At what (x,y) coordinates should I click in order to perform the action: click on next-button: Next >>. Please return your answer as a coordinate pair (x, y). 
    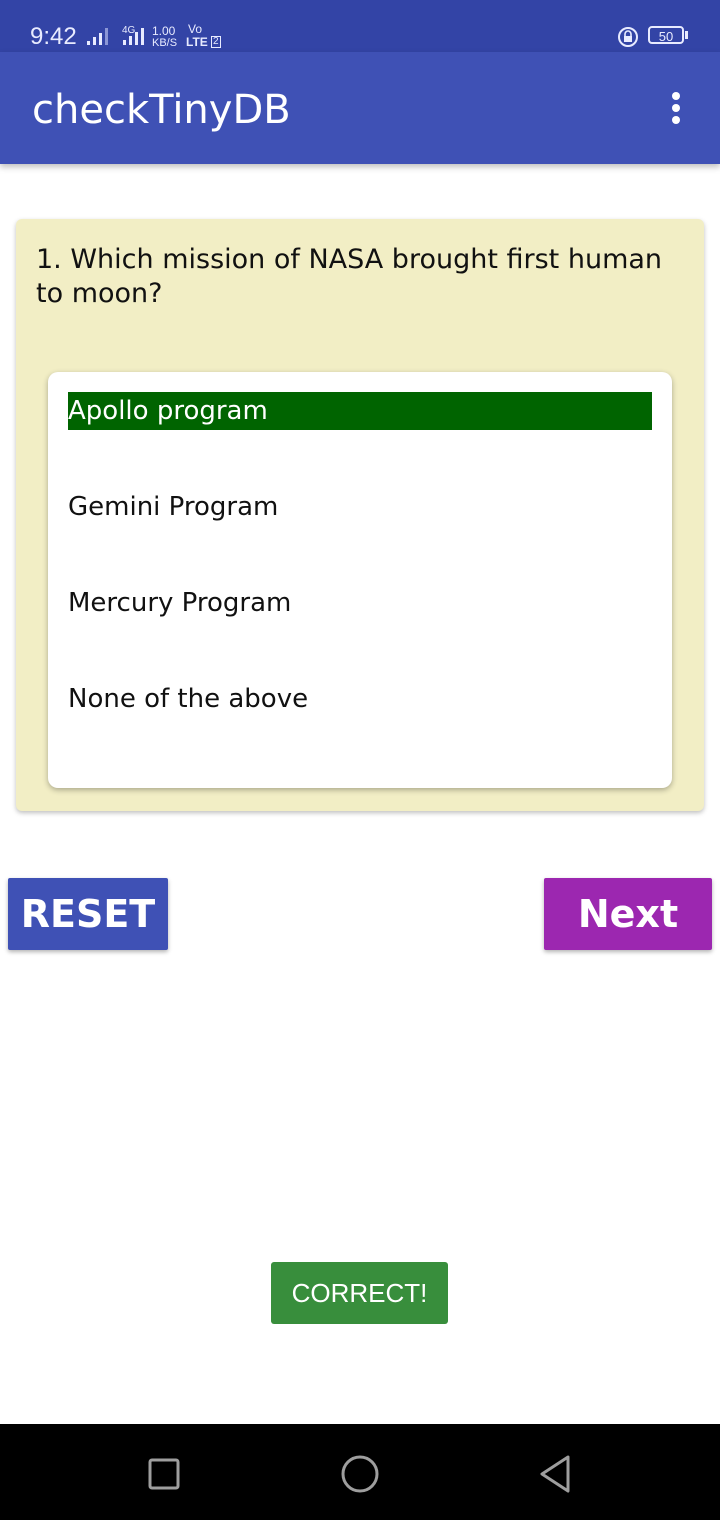
    Looking at the image, I should click on (628, 943).